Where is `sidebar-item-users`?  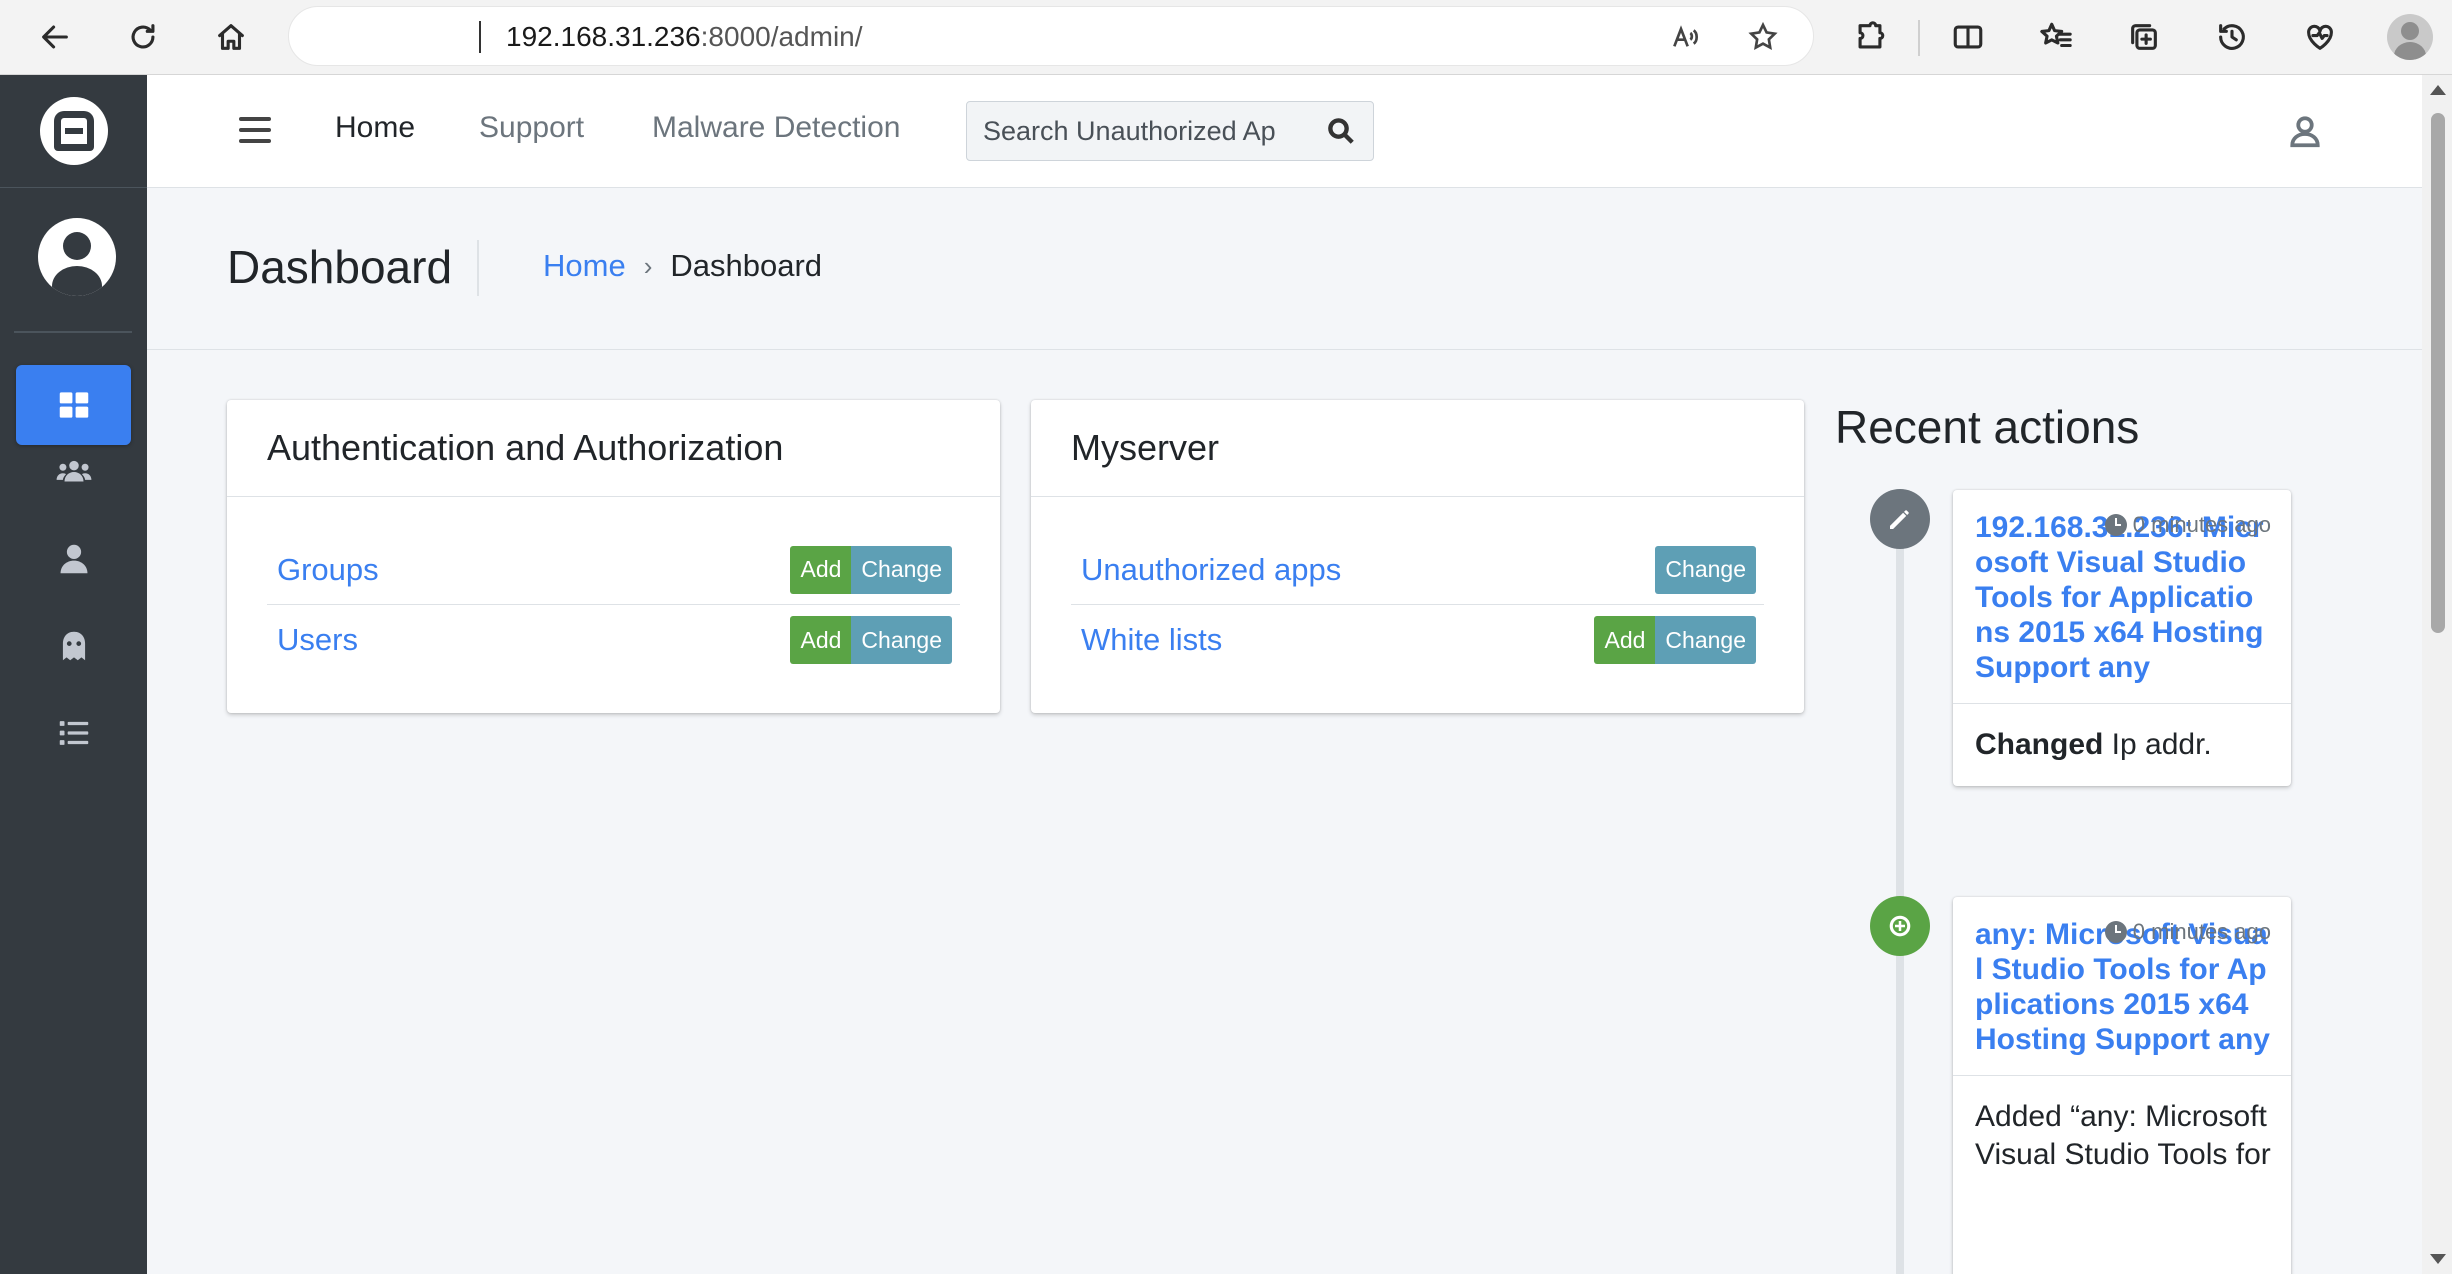 sidebar-item-users is located at coordinates (73, 559).